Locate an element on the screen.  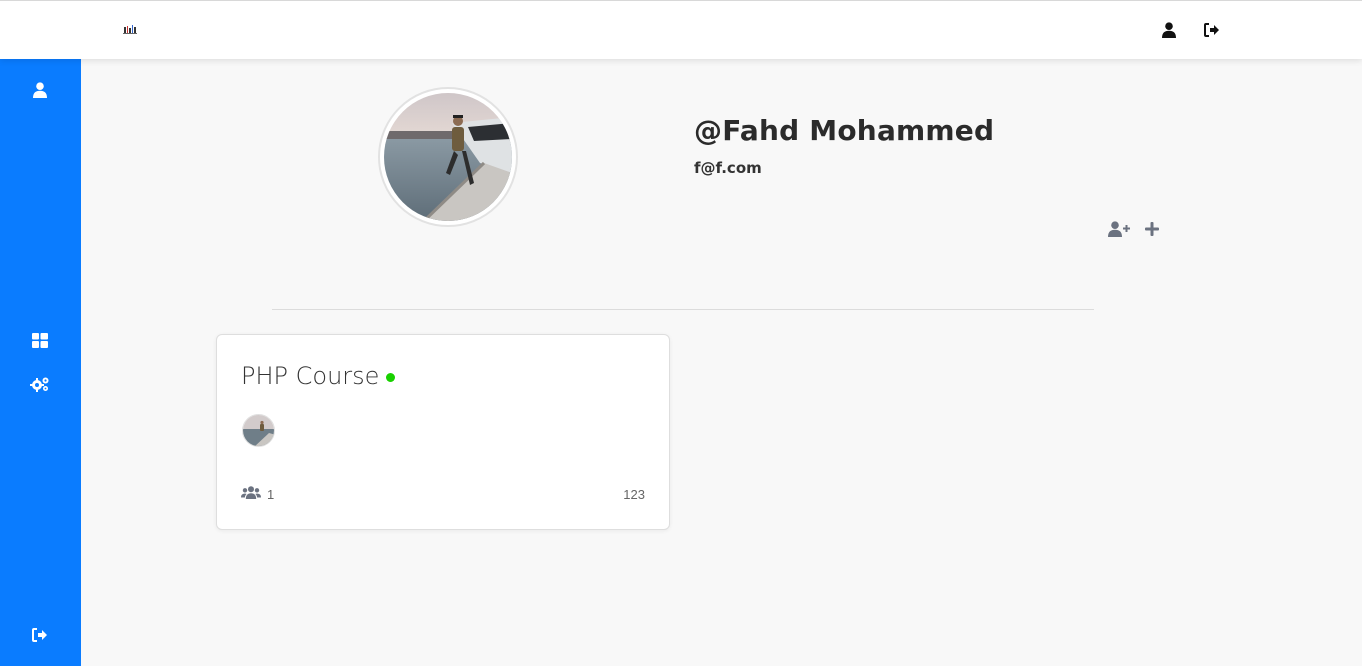
profile-email: f@f.com is located at coordinates (728, 168).